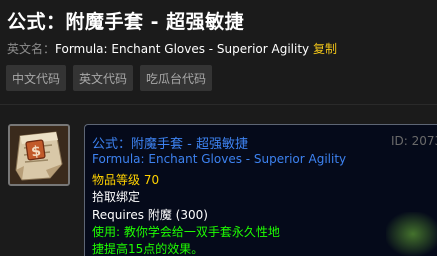  I want to click on tooltip-item-name: 公式：附魔手套 - 超强敏捷, so click(170, 142).